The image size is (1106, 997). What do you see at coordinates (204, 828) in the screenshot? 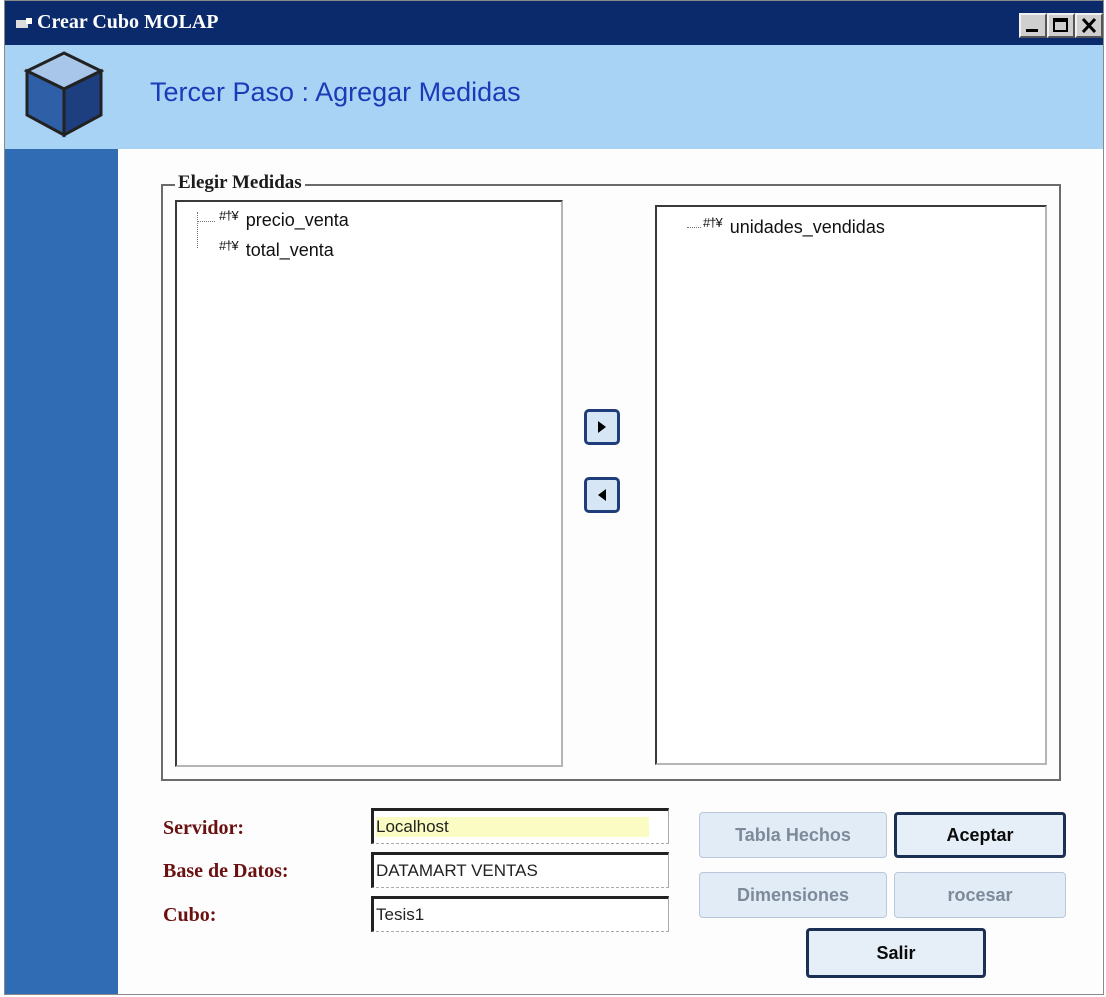
I see `servidor-label: Servidor:` at bounding box center [204, 828].